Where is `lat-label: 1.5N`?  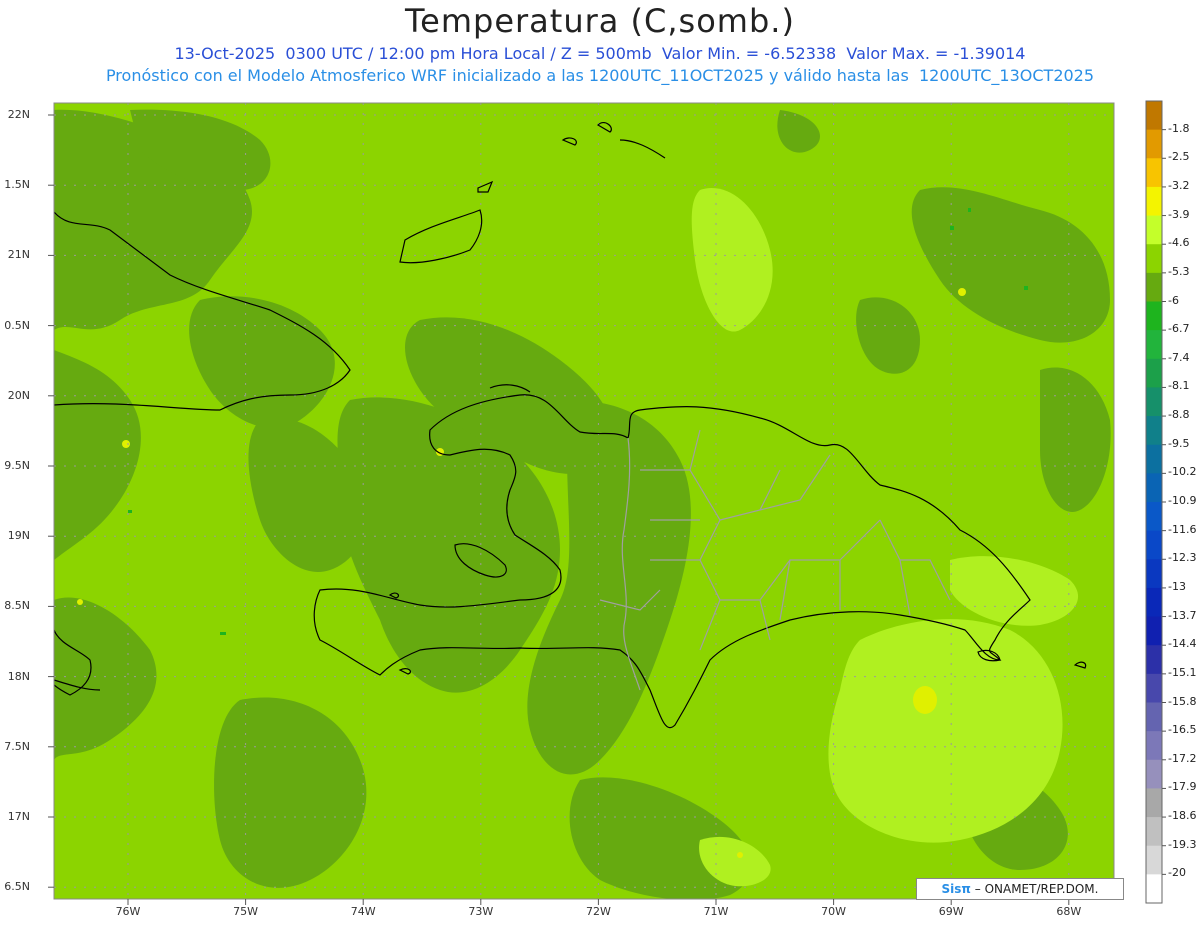
lat-label: 1.5N is located at coordinates (17, 185).